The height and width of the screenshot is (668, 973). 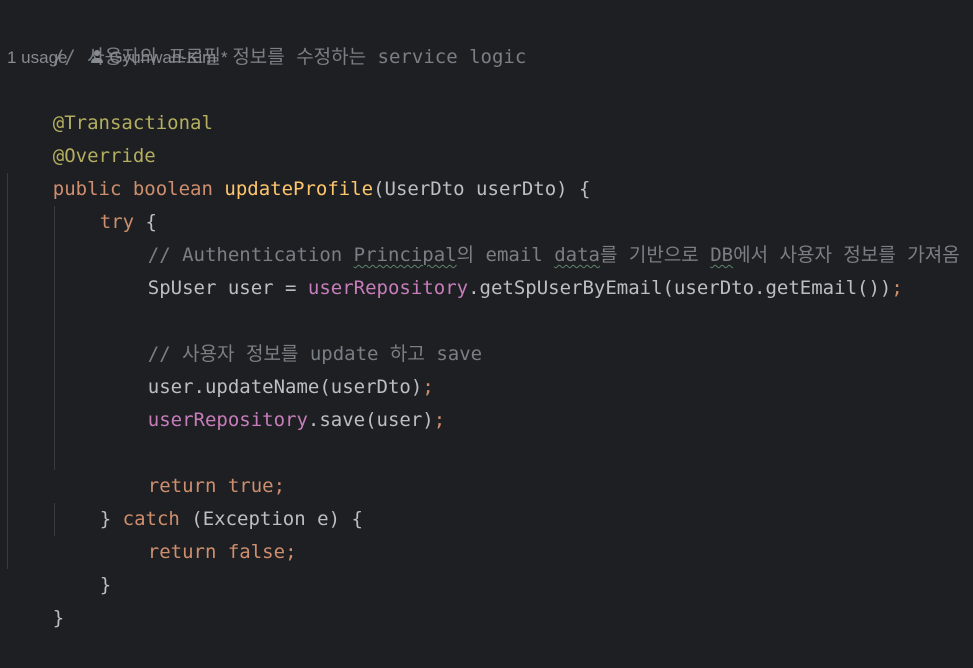 What do you see at coordinates (268, 368) in the screenshot?
I see `code-line-update-name: user.updateName(userDto);` at bounding box center [268, 368].